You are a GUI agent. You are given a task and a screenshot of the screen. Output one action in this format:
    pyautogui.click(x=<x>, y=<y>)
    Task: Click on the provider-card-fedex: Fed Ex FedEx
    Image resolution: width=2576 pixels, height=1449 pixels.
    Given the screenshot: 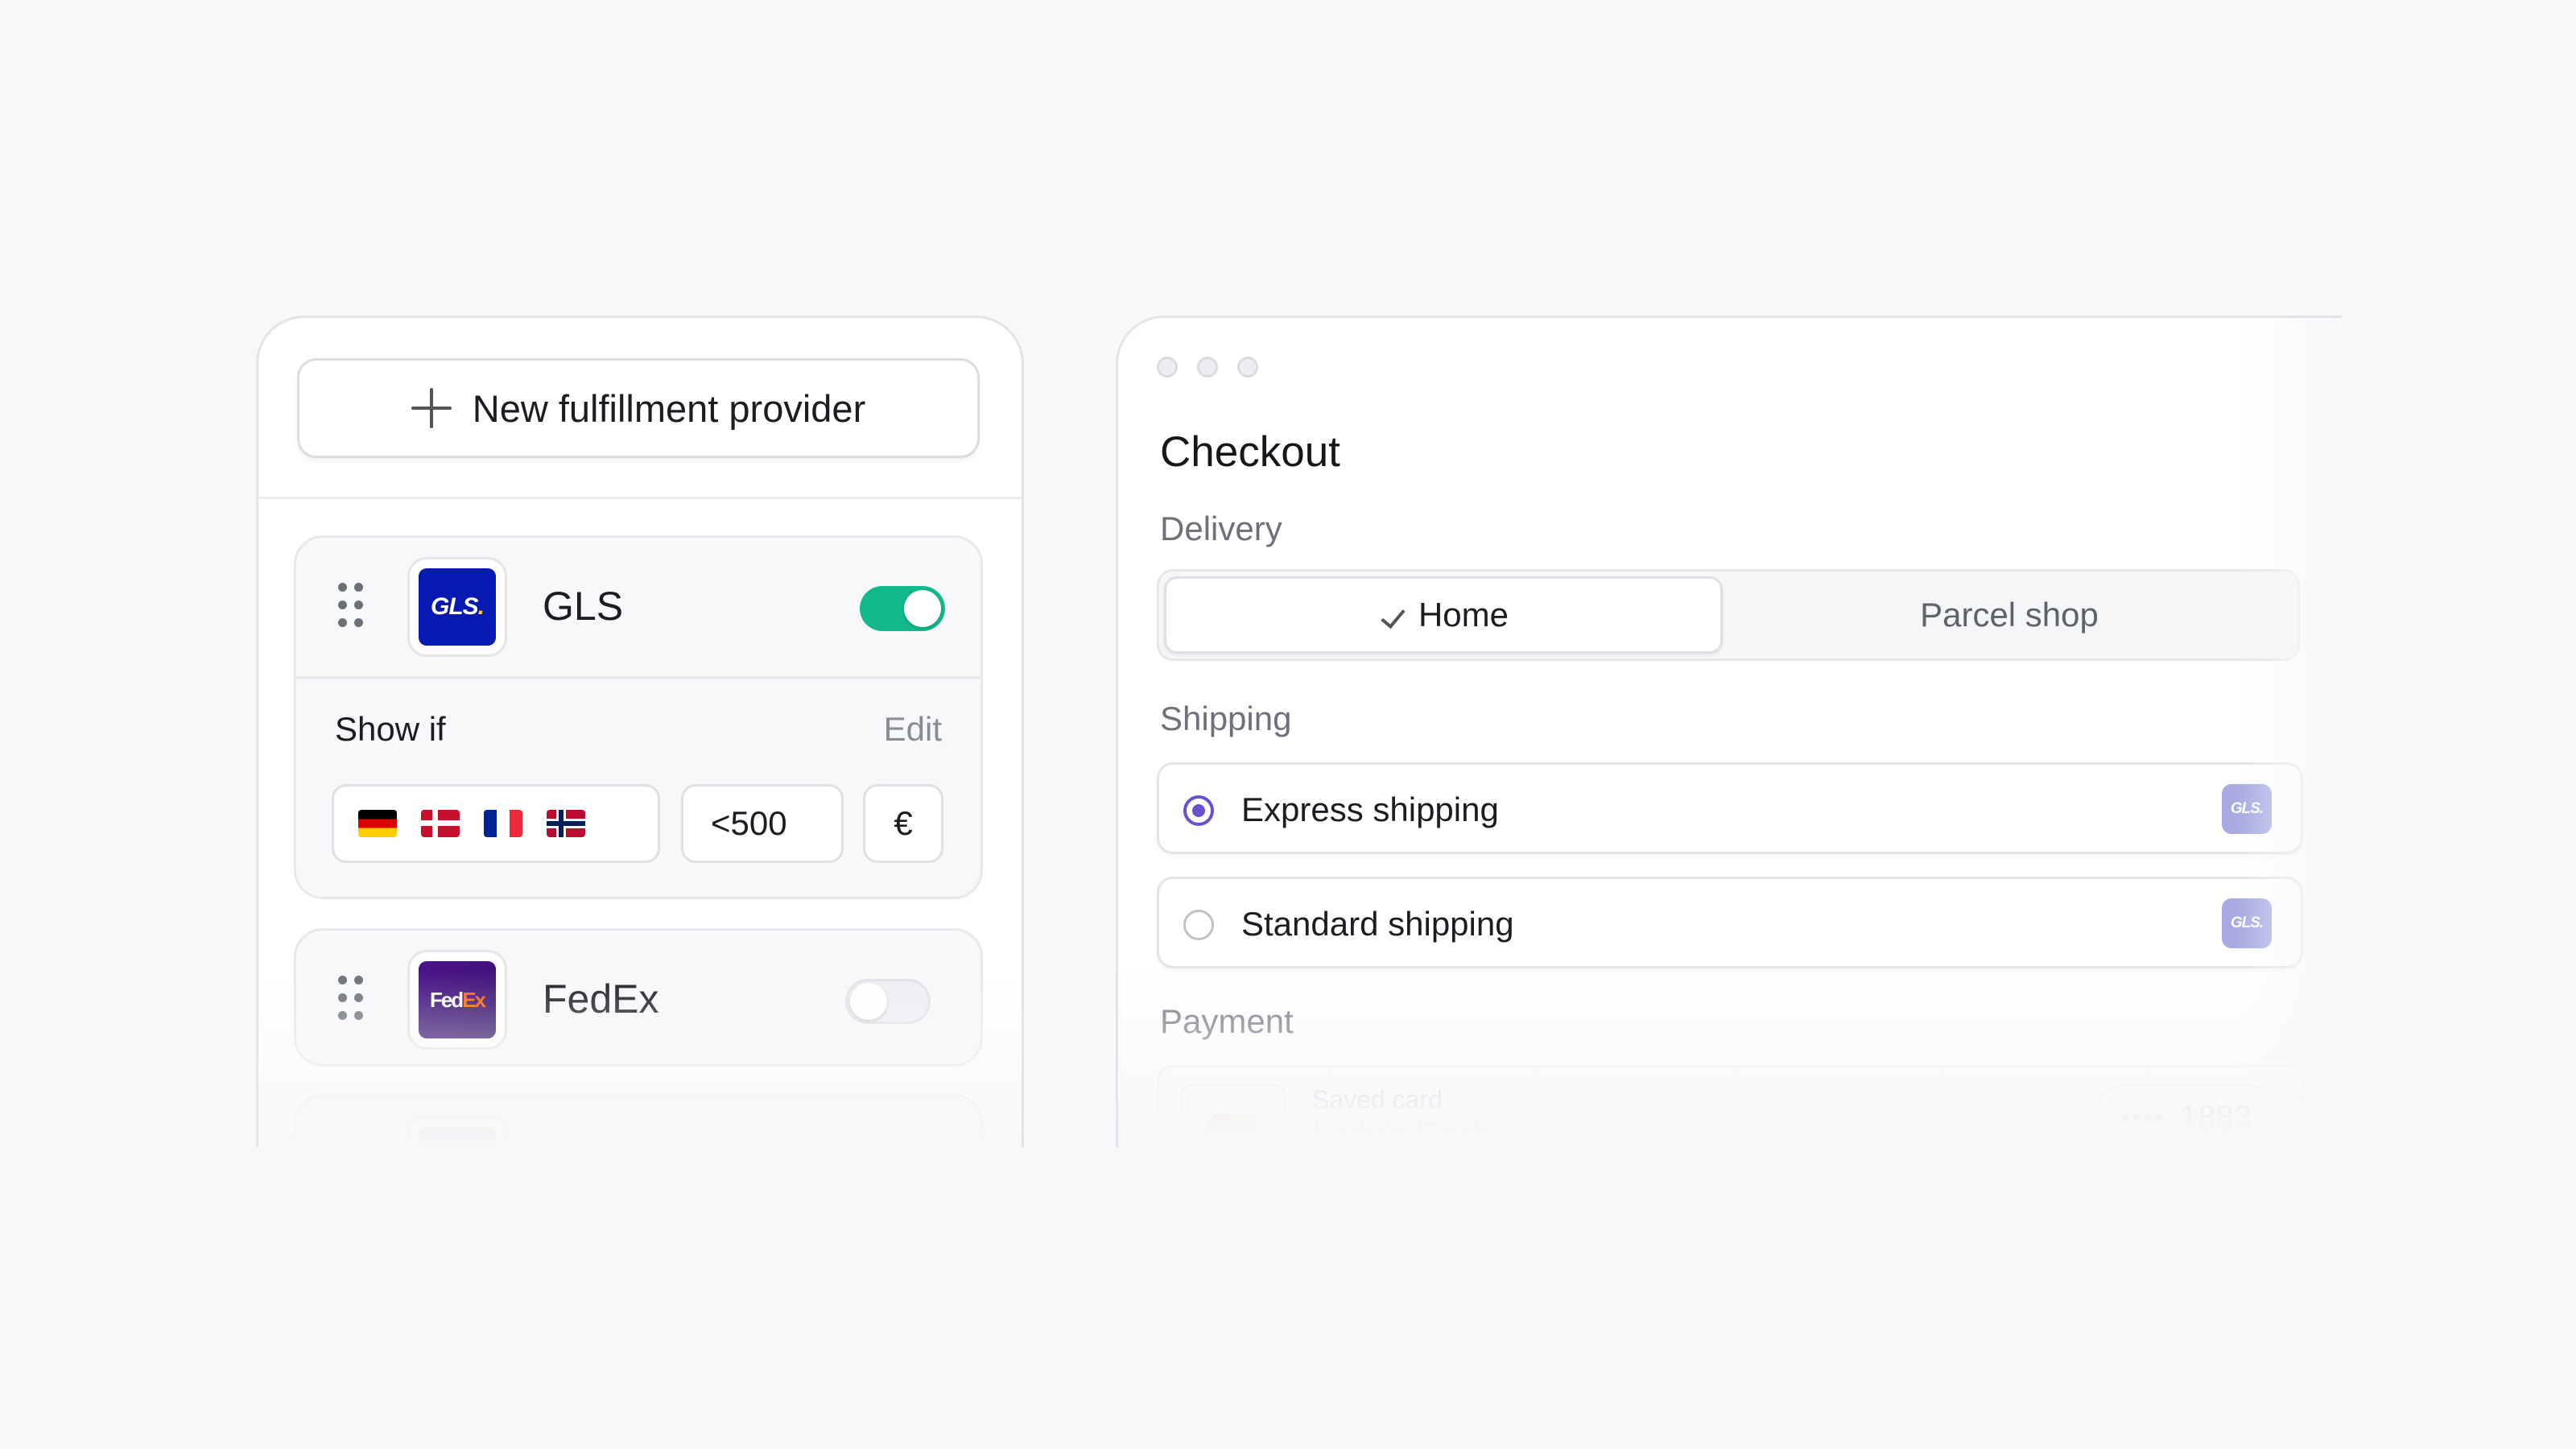 What is the action you would take?
    pyautogui.click(x=638, y=997)
    